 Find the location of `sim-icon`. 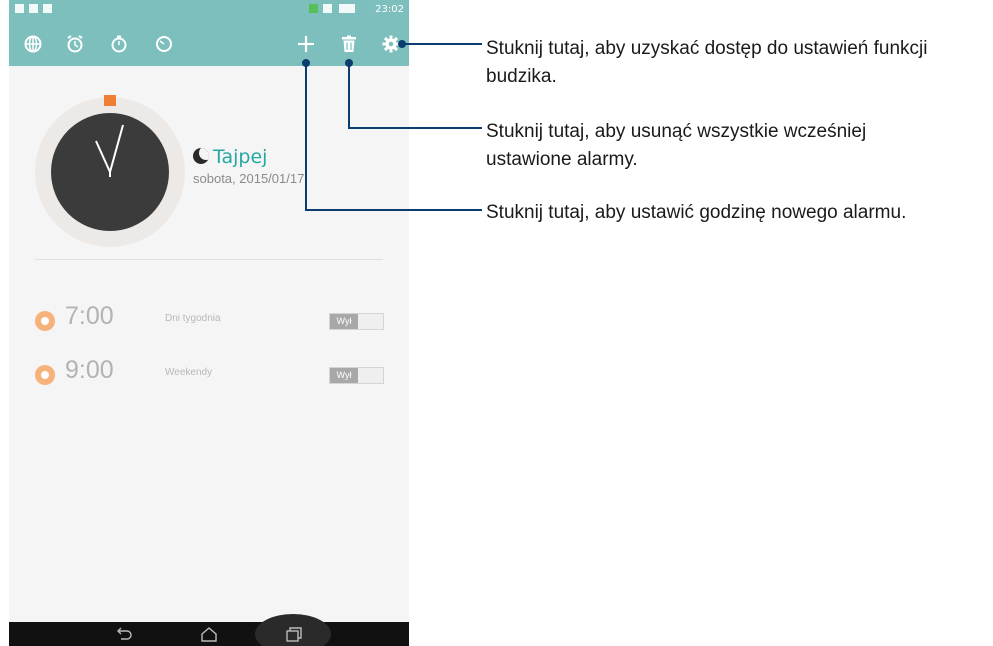

sim-icon is located at coordinates (33, 8).